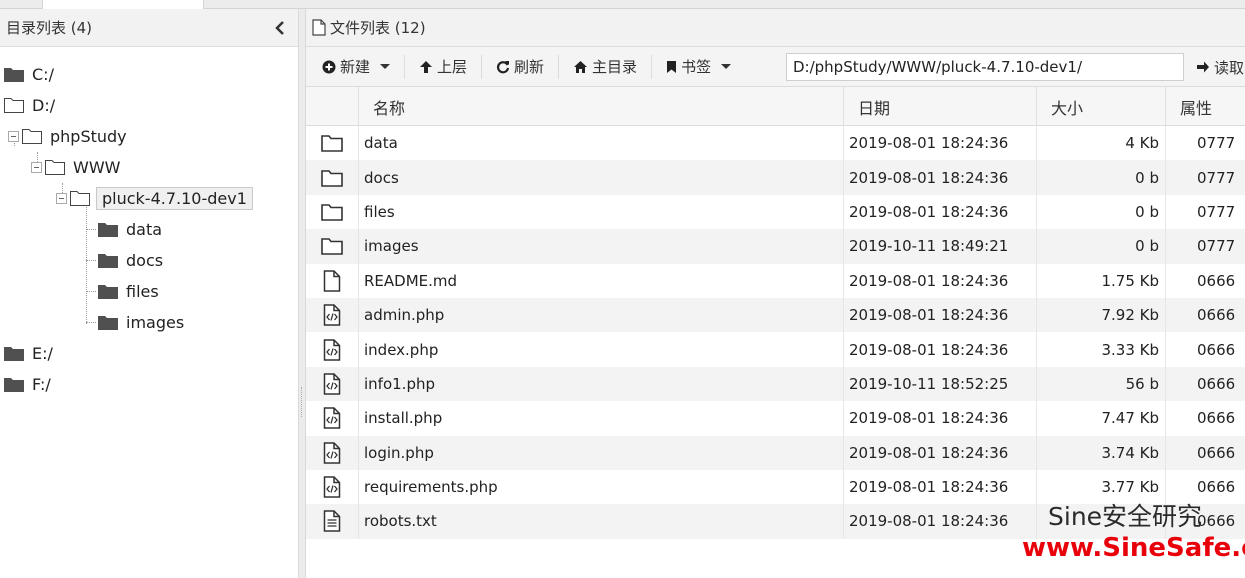 The width and height of the screenshot is (1245, 578). Describe the element at coordinates (29, 74) in the screenshot. I see `tree-item-c-drive: C:/` at that location.